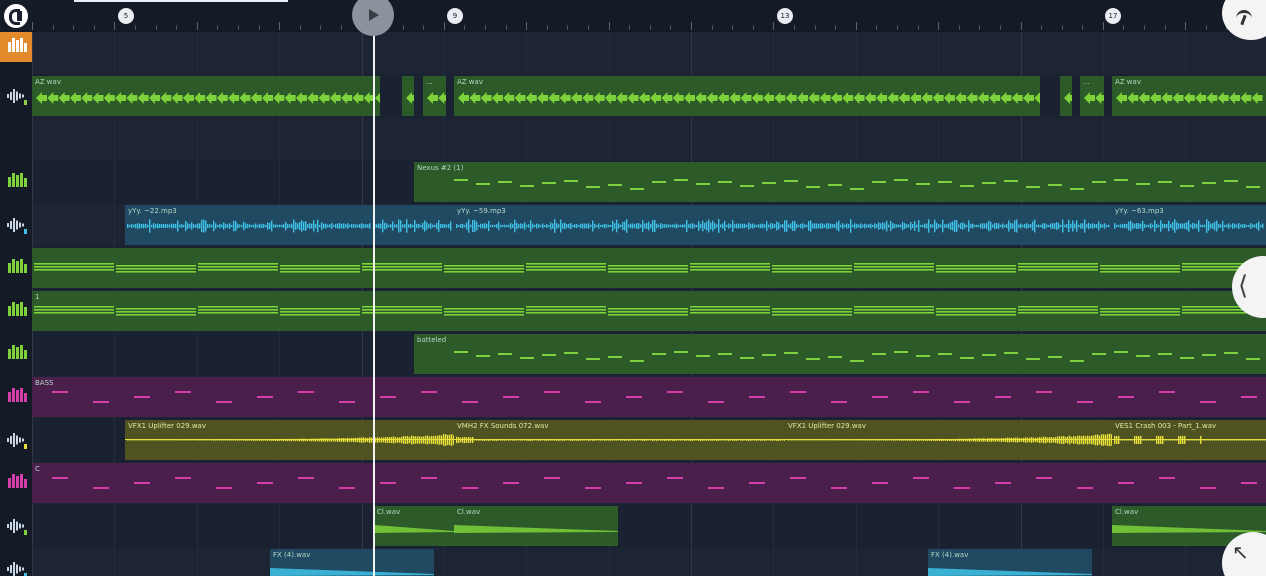 The width and height of the screenshot is (1266, 576). Describe the element at coordinates (455, 16) in the screenshot. I see `bar-marker-9: 9` at that location.